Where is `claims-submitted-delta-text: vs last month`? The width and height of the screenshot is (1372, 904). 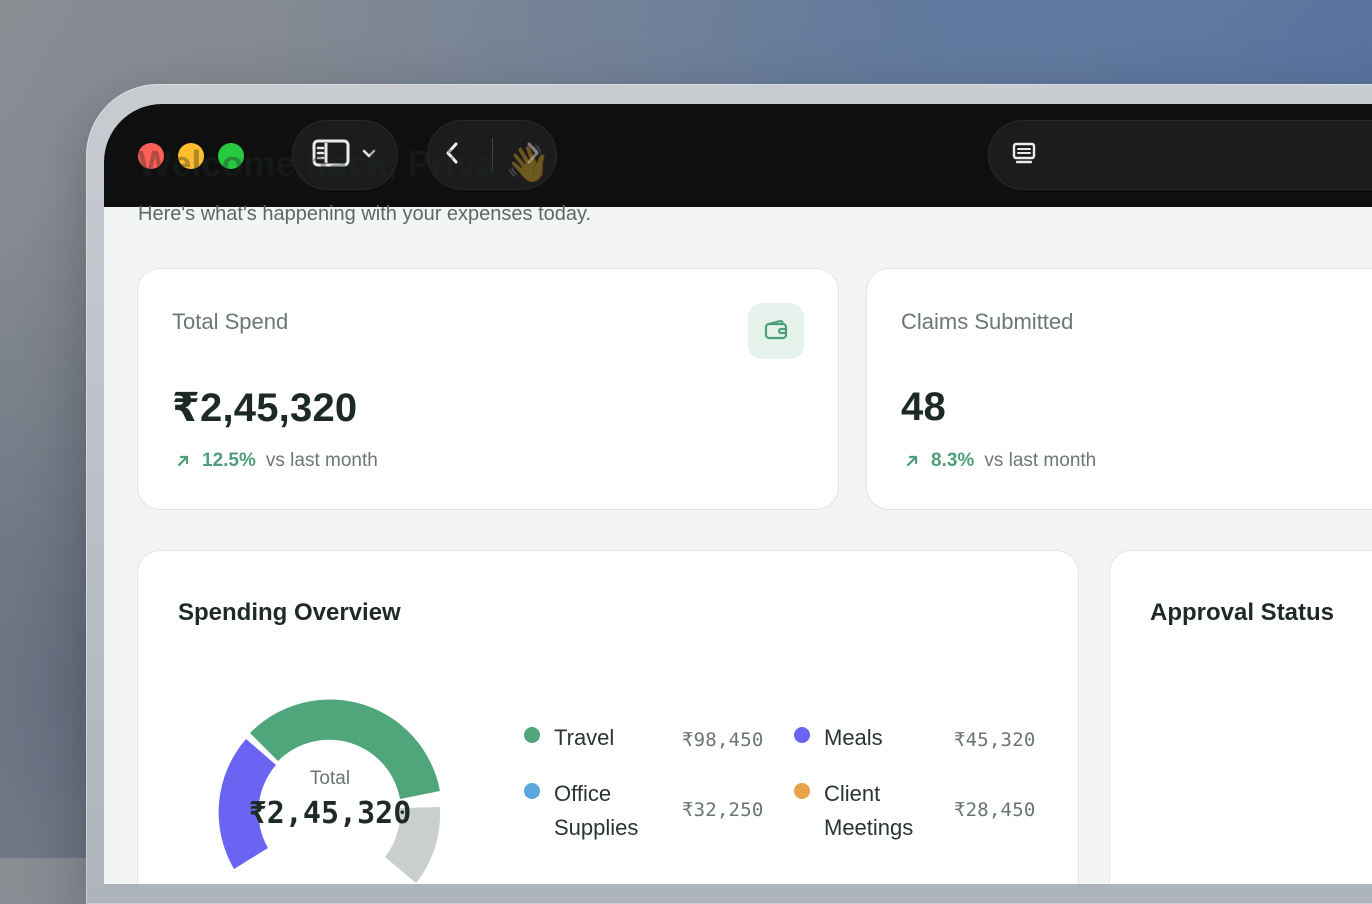 claims-submitted-delta-text: vs last month is located at coordinates (1040, 460).